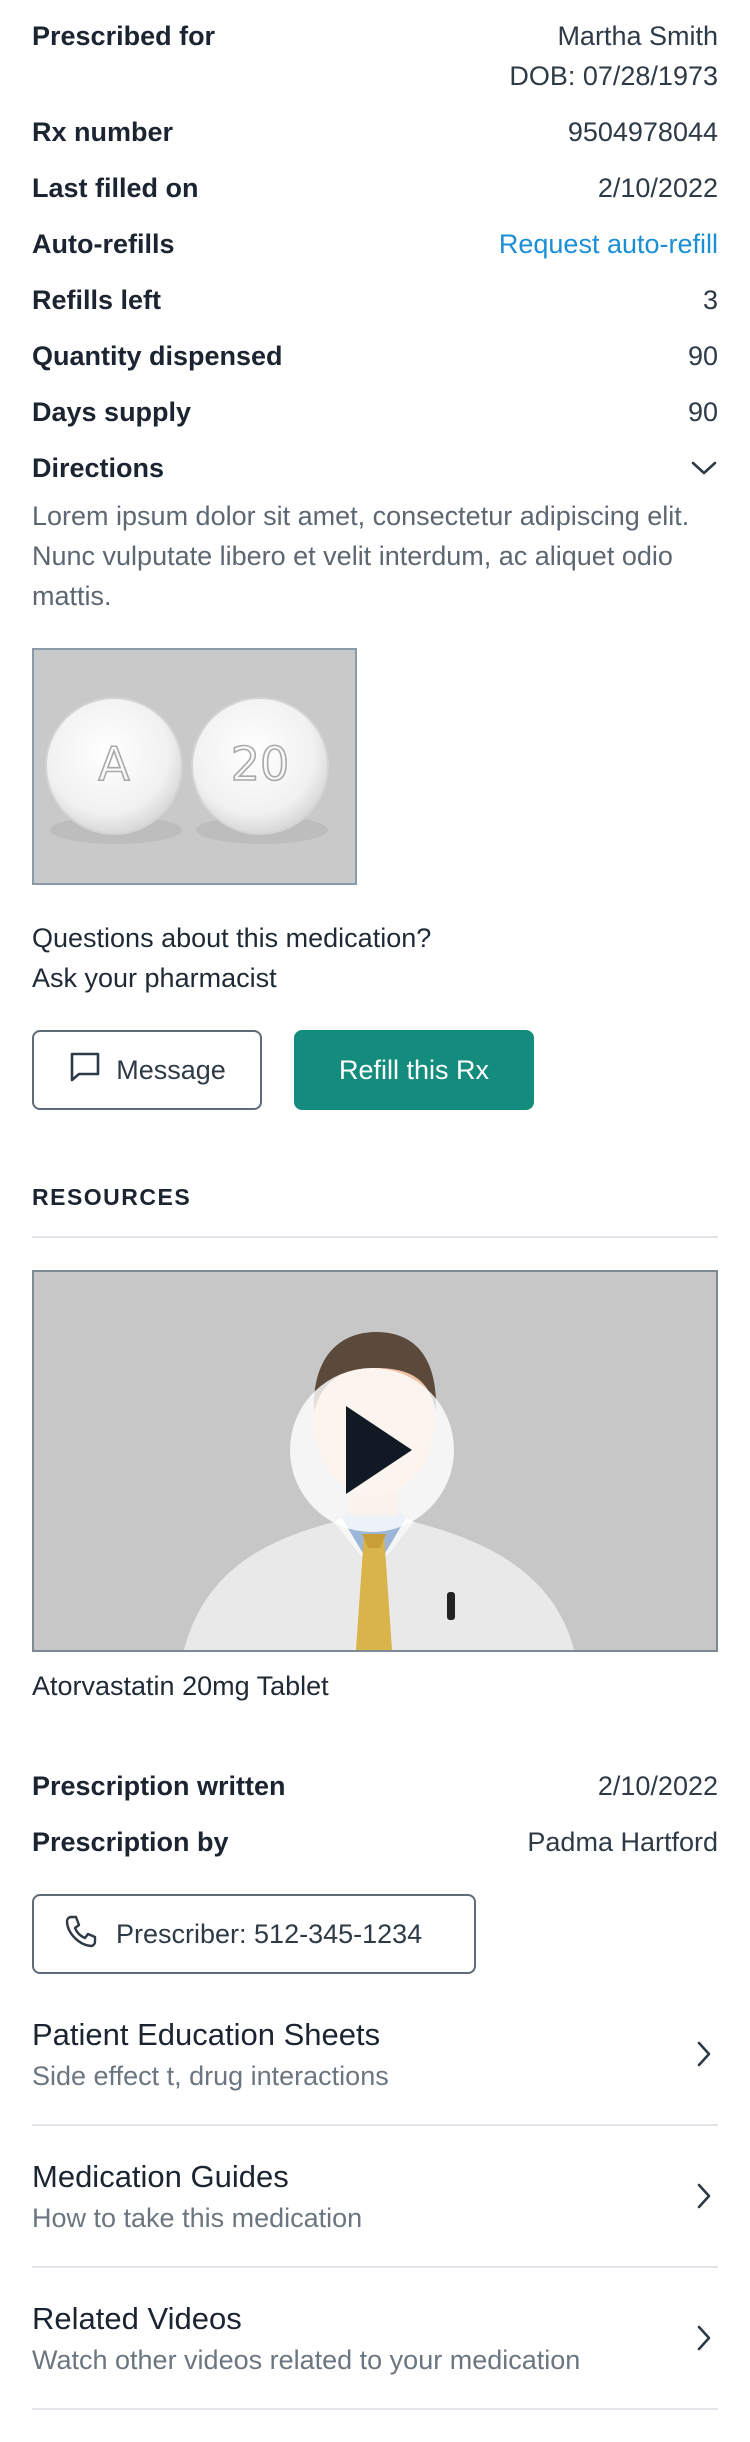  I want to click on video-caption: Atorvastatin 20mg Tablet, so click(180, 1686).